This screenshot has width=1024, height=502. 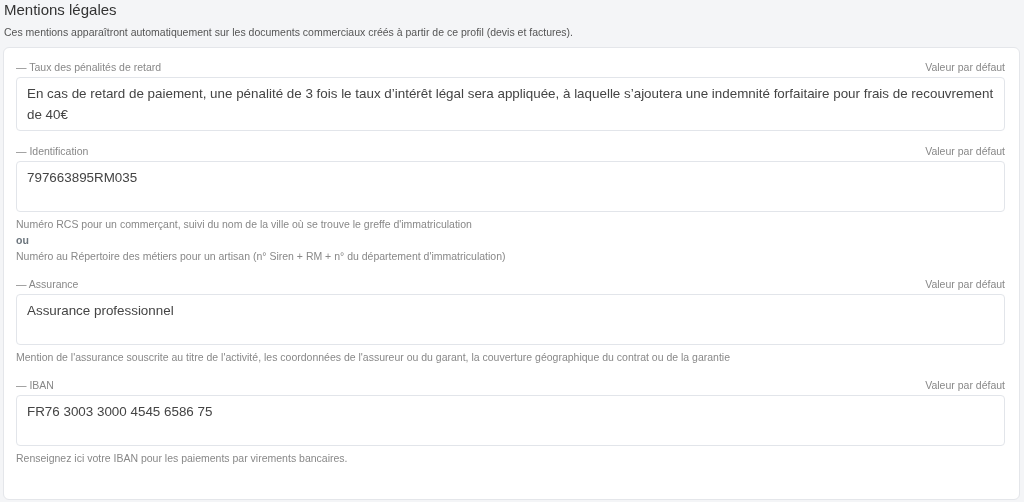 What do you see at coordinates (22, 240) in the screenshot?
I see `help-text: ou` at bounding box center [22, 240].